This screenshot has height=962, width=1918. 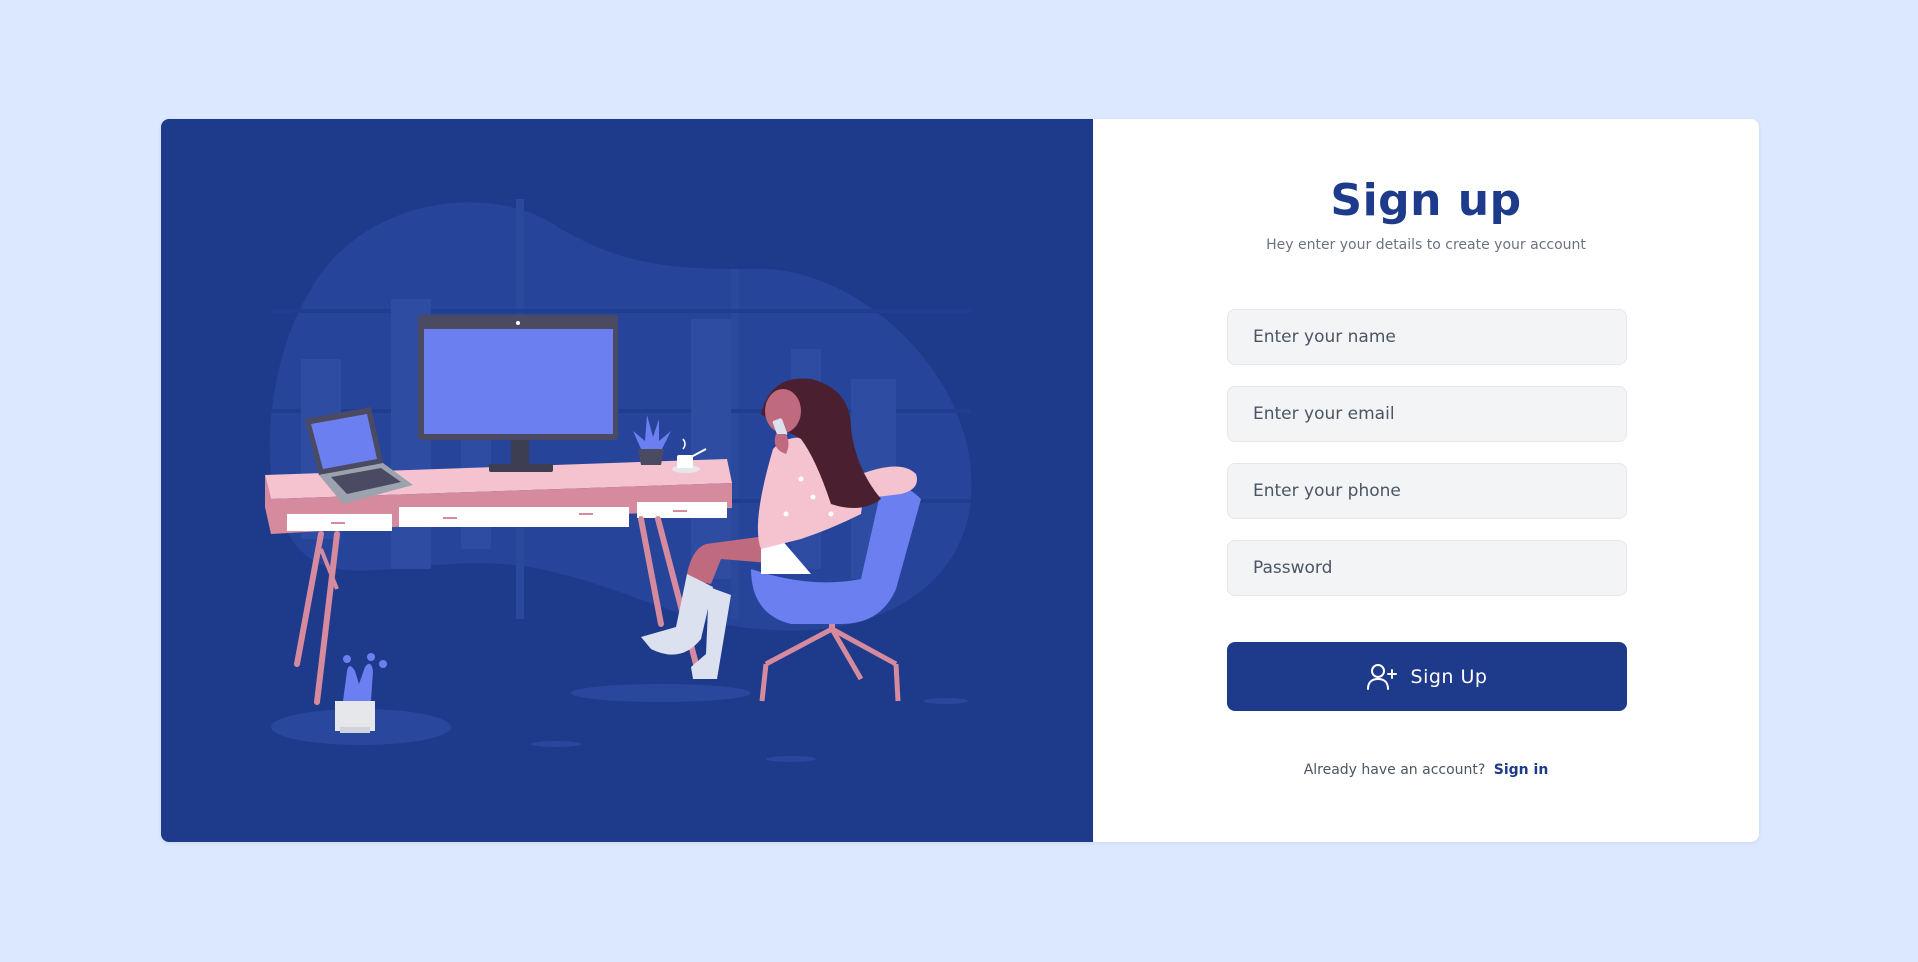 I want to click on email-input, so click(x=1427, y=414).